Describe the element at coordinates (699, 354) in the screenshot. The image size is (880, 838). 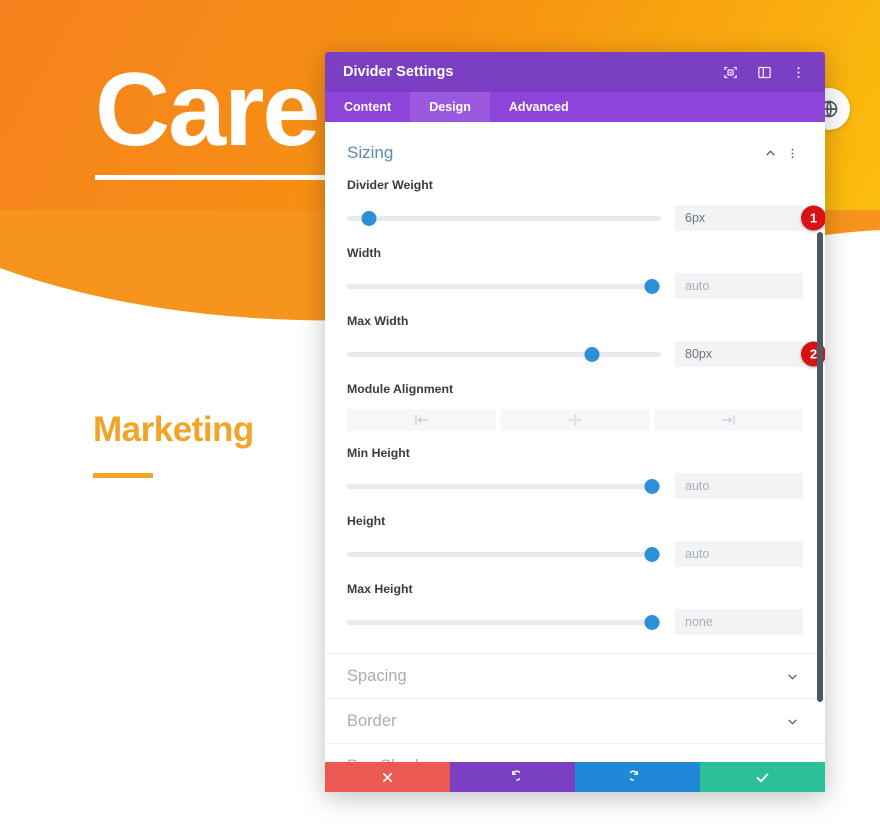
I see `input-value: 80px` at that location.